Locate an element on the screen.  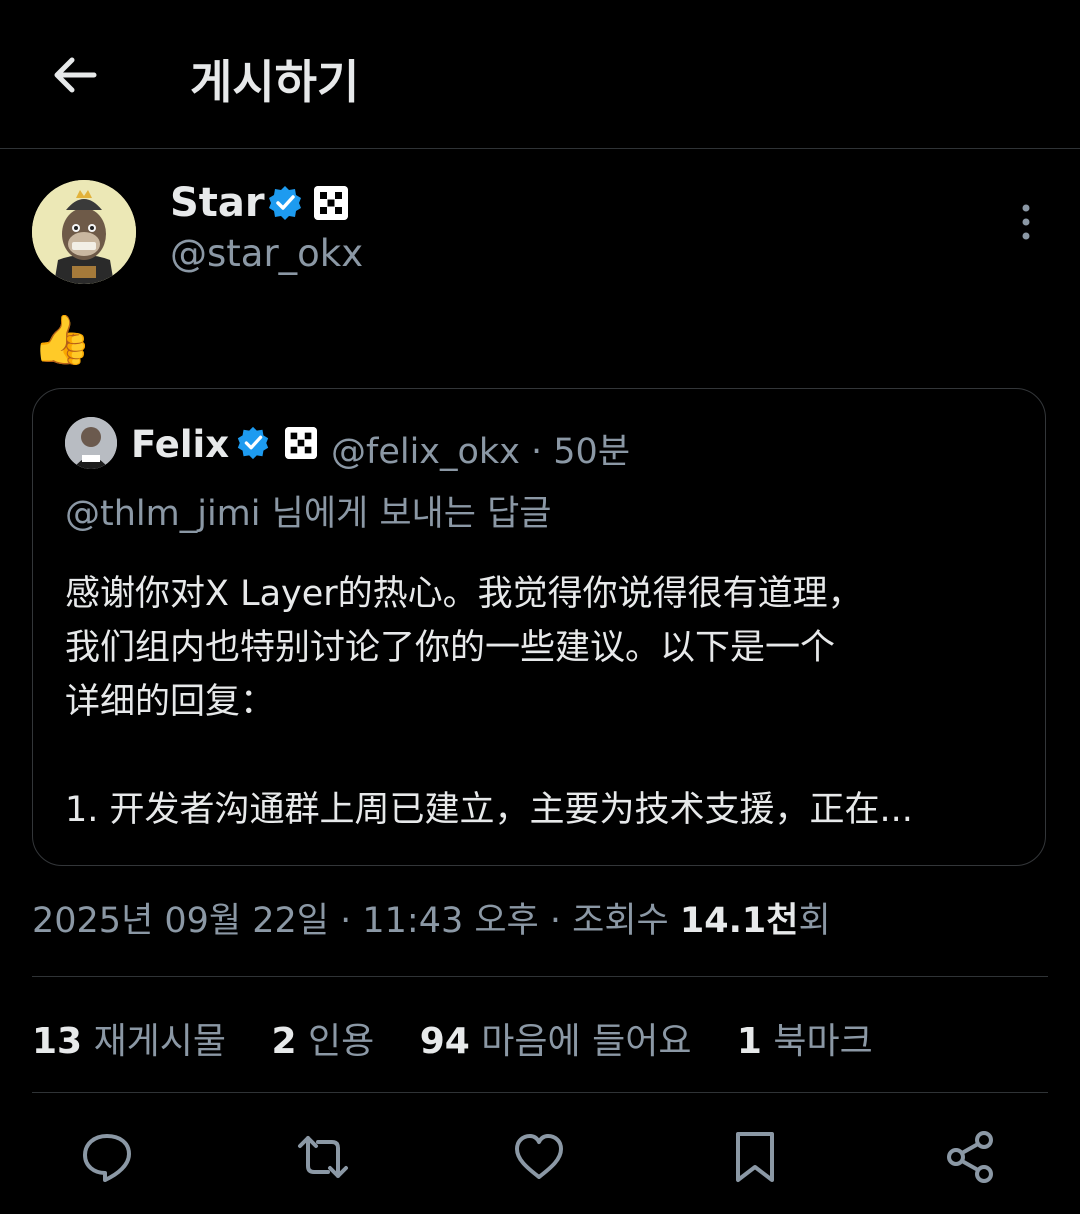
more-vertical-icon is located at coordinates (1026, 222).